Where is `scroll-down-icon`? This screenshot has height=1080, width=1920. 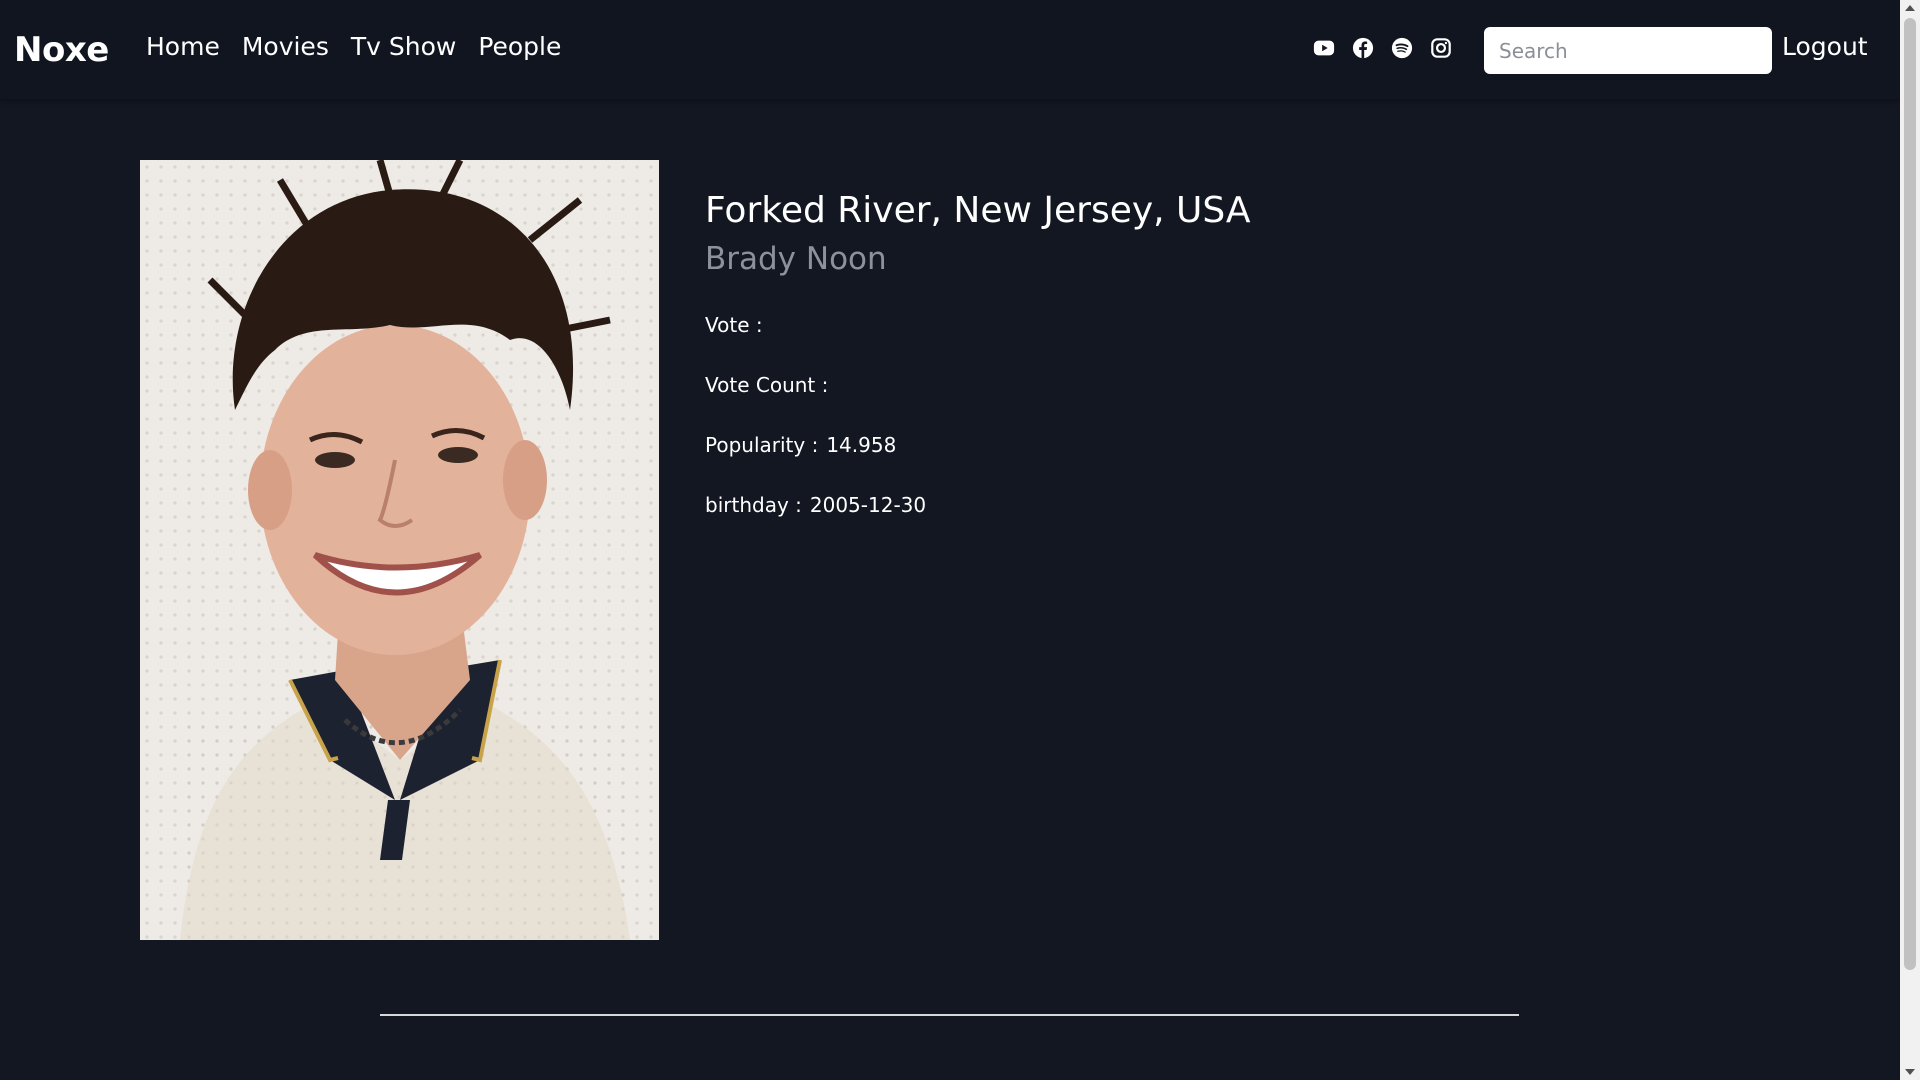
scroll-down-icon is located at coordinates (1910, 1072).